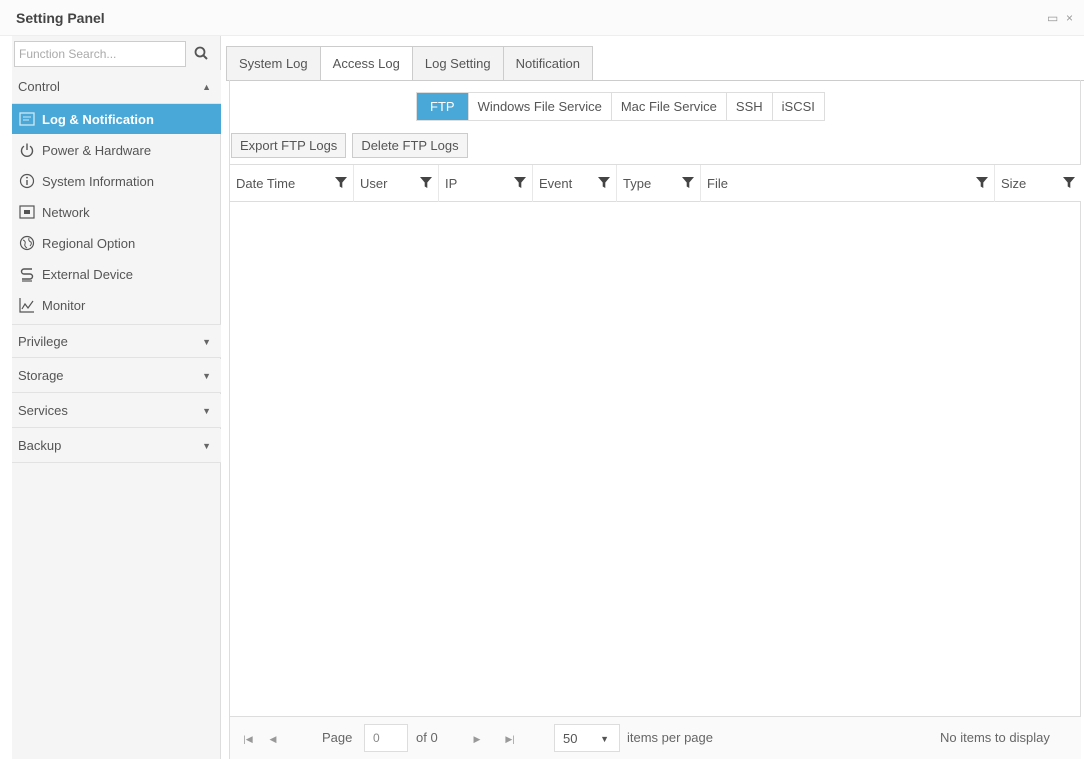  I want to click on section-services: Services ▼, so click(116, 411).